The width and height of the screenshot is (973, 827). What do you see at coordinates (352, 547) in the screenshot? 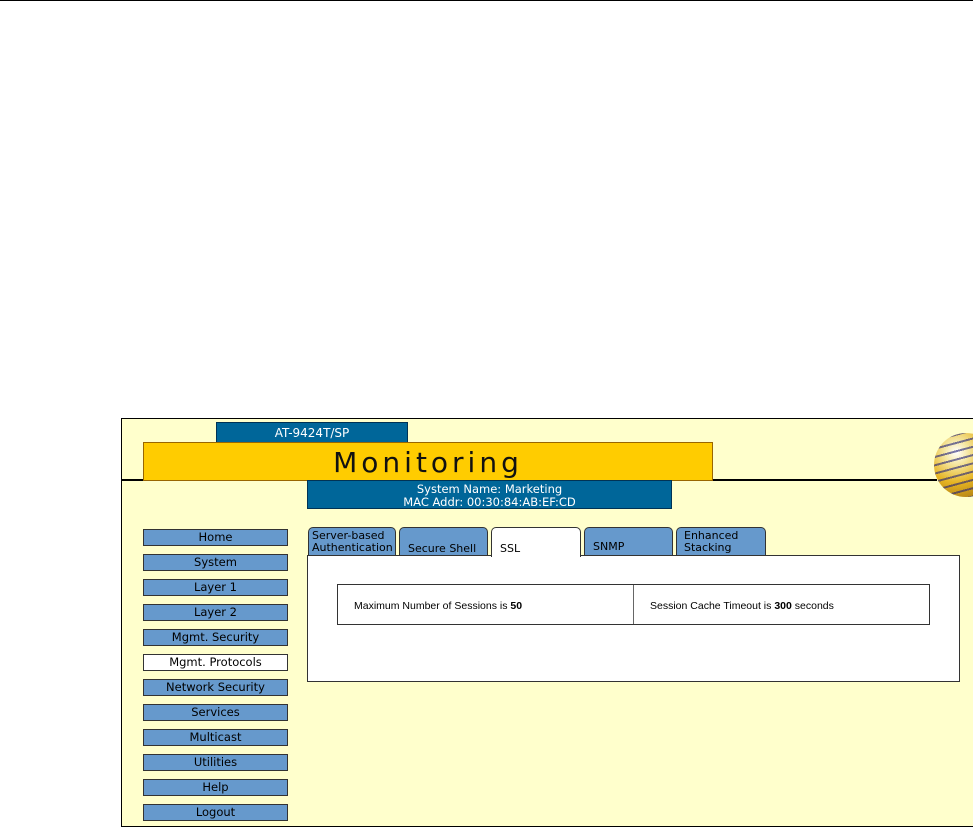
I see `tab-label: Authentication` at bounding box center [352, 547].